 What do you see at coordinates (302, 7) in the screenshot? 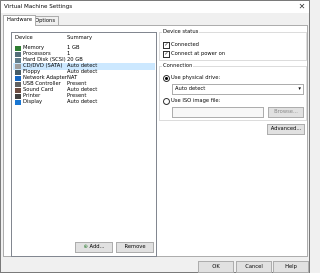
I see `close-icon: ✕` at bounding box center [302, 7].